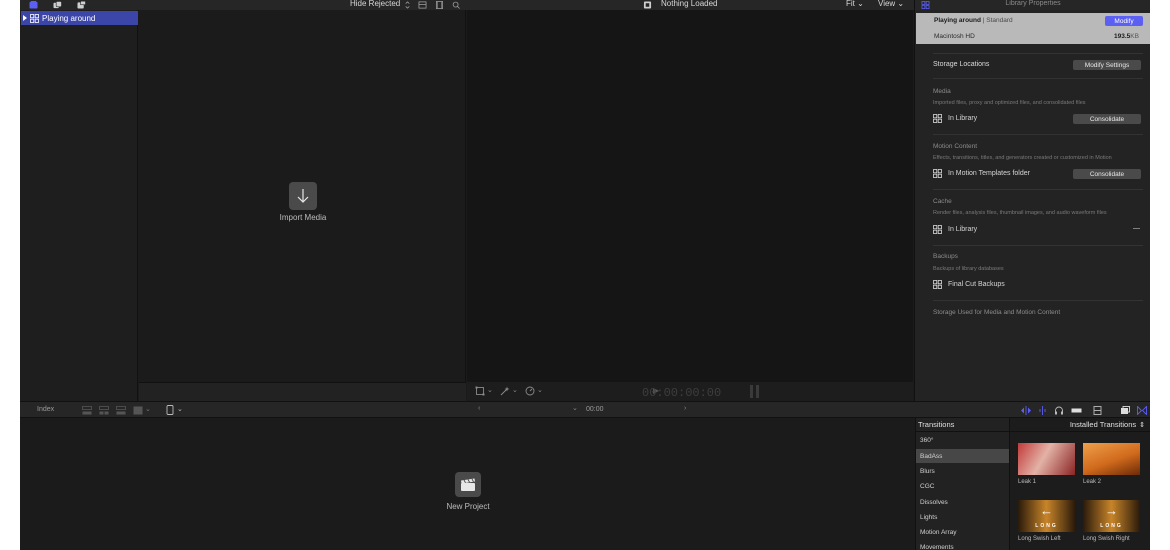  I want to click on transition-label: Leak 1, so click(1027, 482).